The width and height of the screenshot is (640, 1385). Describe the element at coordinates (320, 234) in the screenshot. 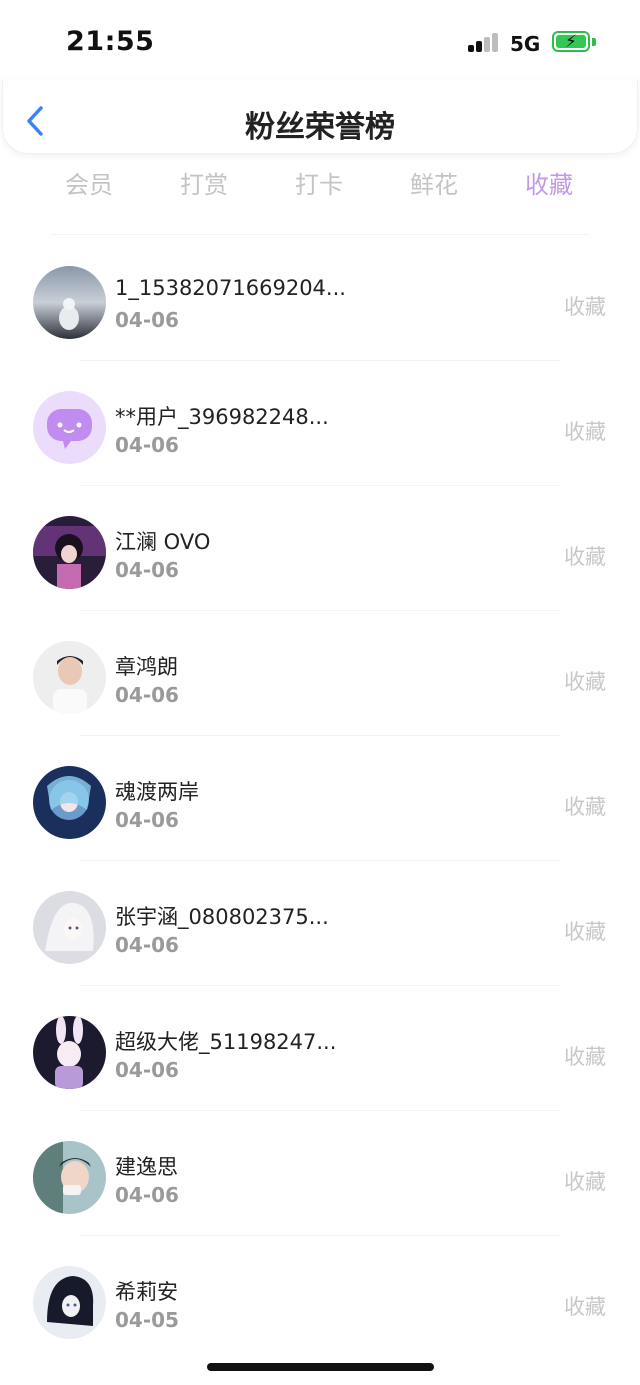

I see `tab-divider` at that location.